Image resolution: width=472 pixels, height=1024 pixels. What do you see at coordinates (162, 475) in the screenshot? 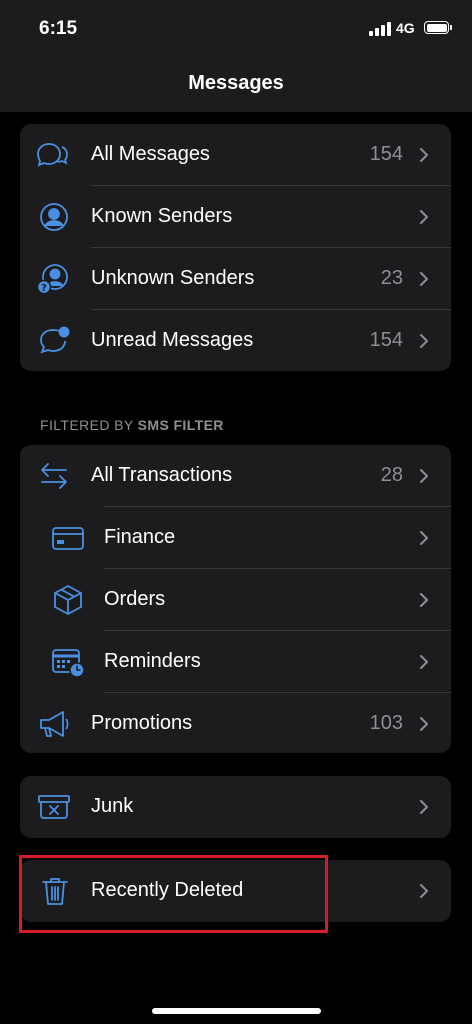
I see `all-transactions-label: All Transactions` at bounding box center [162, 475].